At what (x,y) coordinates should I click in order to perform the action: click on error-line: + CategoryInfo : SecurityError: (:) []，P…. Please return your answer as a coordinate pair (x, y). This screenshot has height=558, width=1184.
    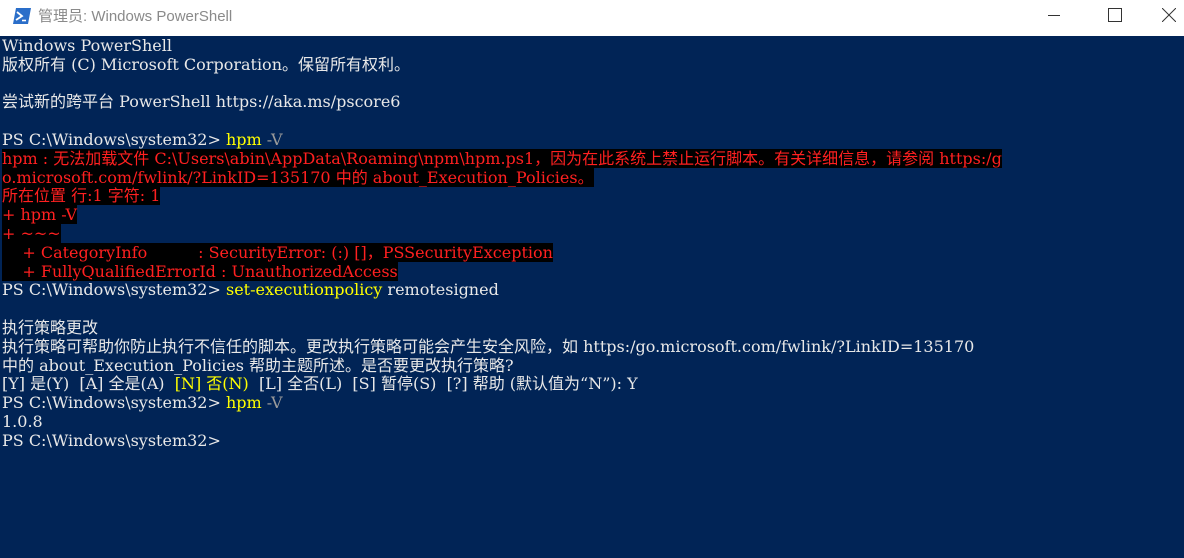
    Looking at the image, I should click on (593, 252).